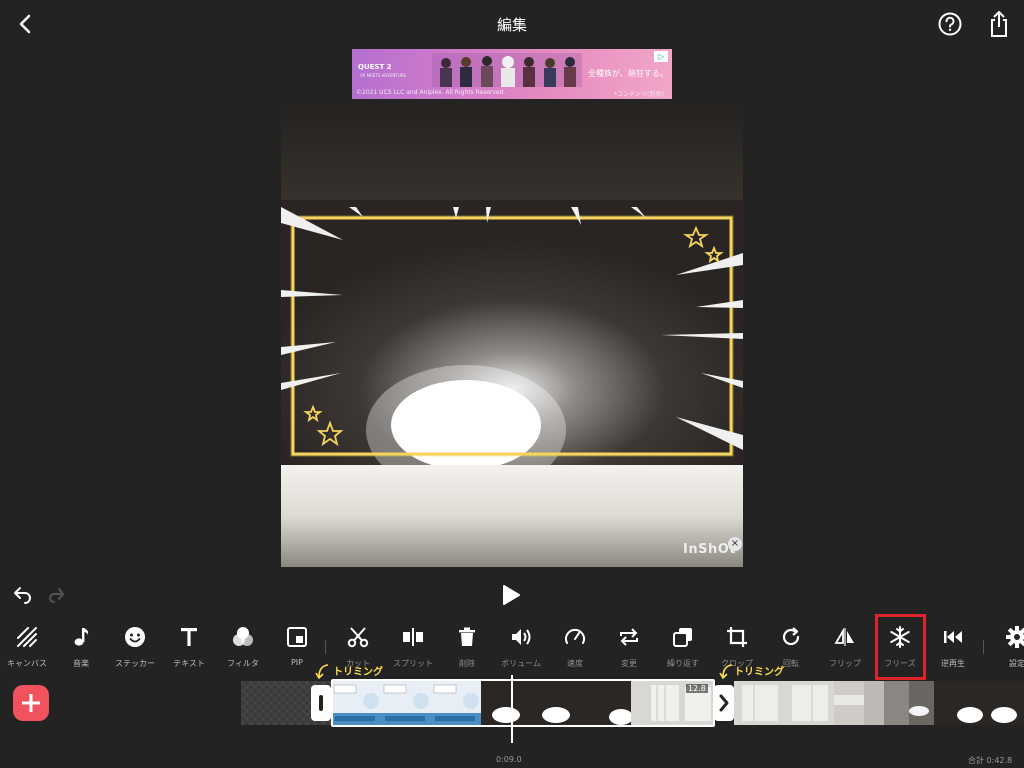  I want to click on add-clip-button, so click(31, 703).